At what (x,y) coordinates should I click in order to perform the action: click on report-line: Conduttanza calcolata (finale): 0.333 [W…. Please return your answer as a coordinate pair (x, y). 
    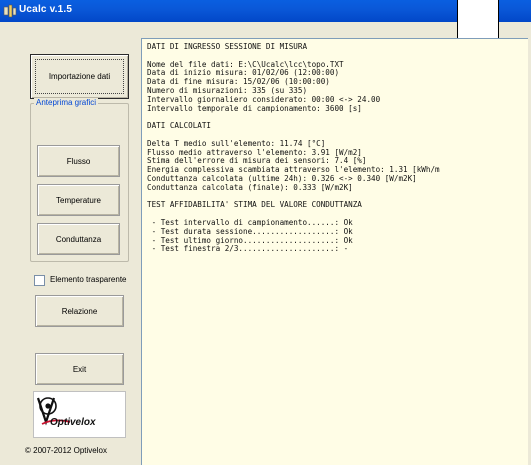
    Looking at the image, I should click on (250, 187).